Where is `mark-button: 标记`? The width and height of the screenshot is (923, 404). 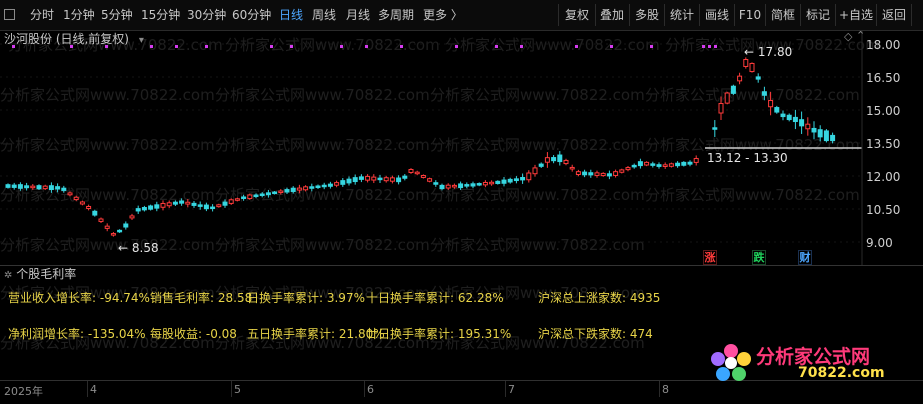 mark-button: 标记 is located at coordinates (818, 15).